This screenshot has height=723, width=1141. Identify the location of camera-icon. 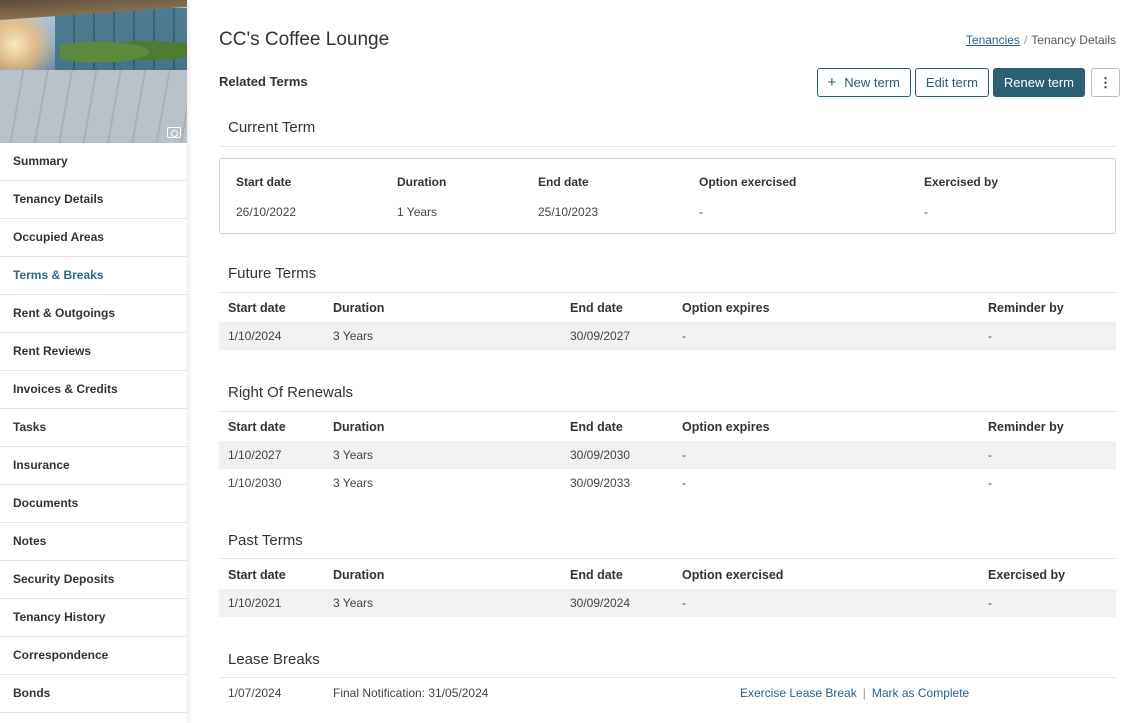
(174, 132).